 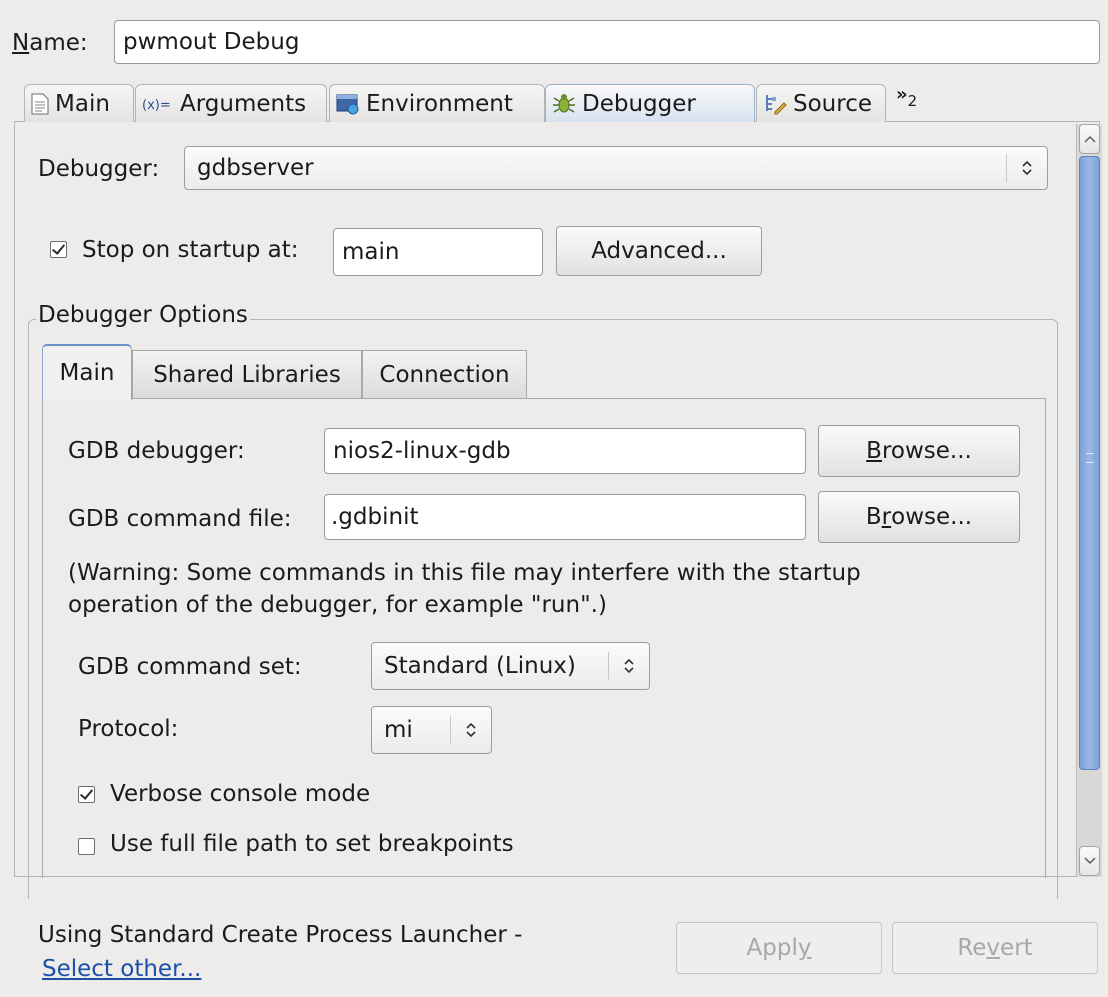 I want to click on browse2-label-mnemonic: r, so click(x=886, y=517).